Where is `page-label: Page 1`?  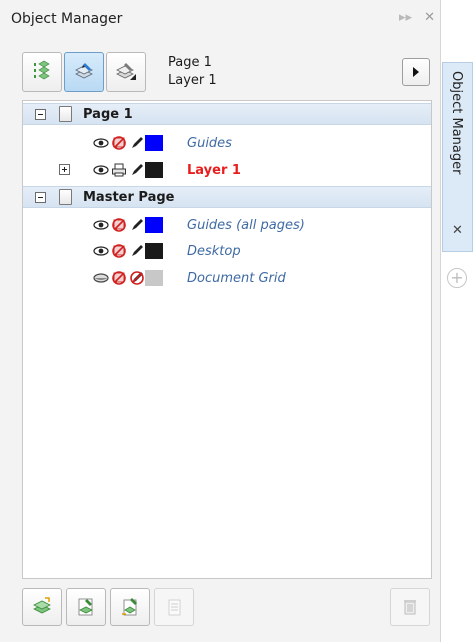
page-label: Page 1 is located at coordinates (108, 114).